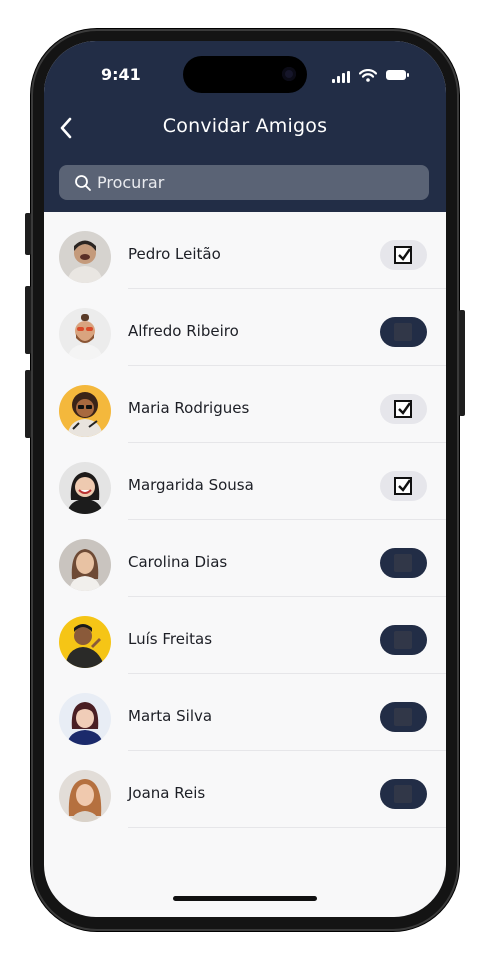 This screenshot has height=960, width=490. I want to click on list-item: Margarida Sousa, so click(245, 481).